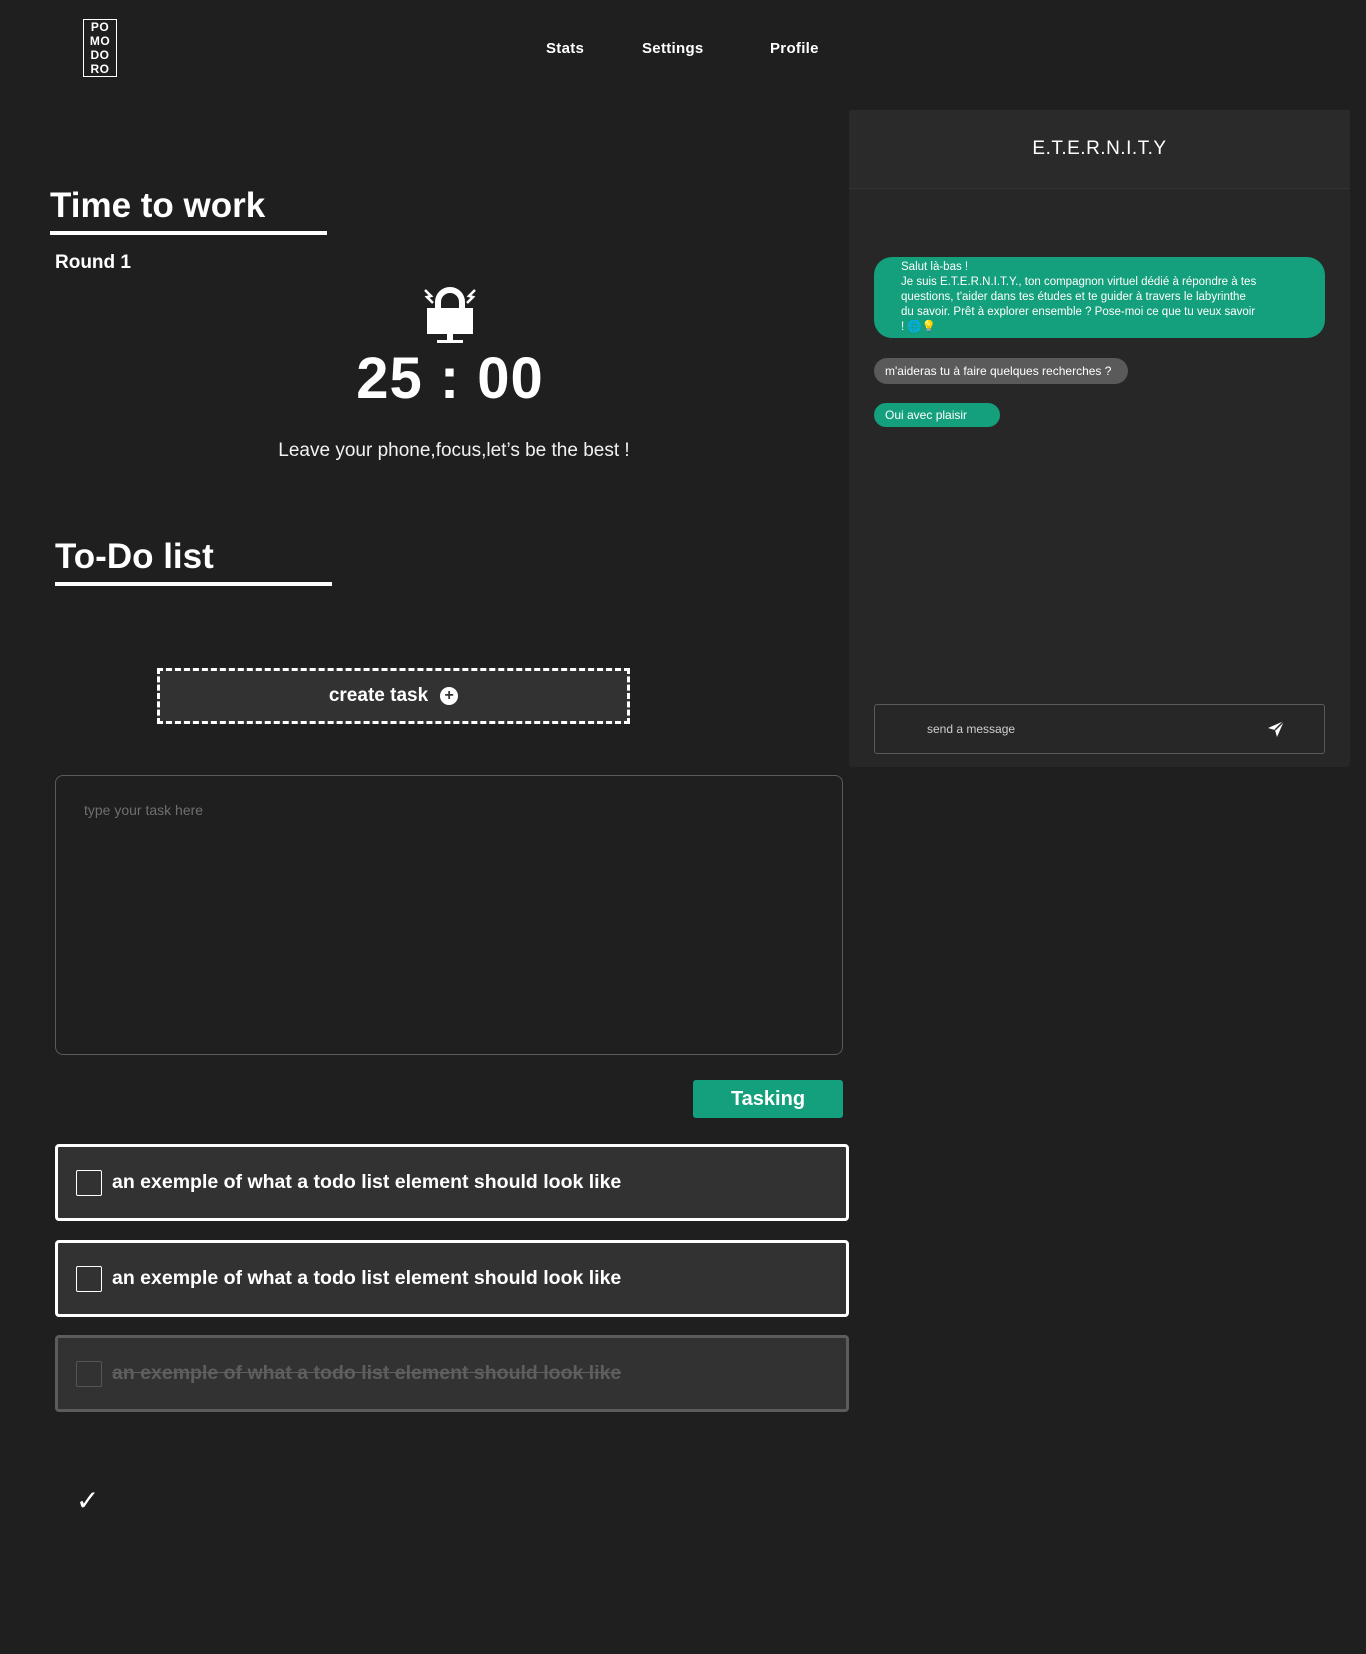  What do you see at coordinates (768, 1099) in the screenshot?
I see `tasking-button: Tasking` at bounding box center [768, 1099].